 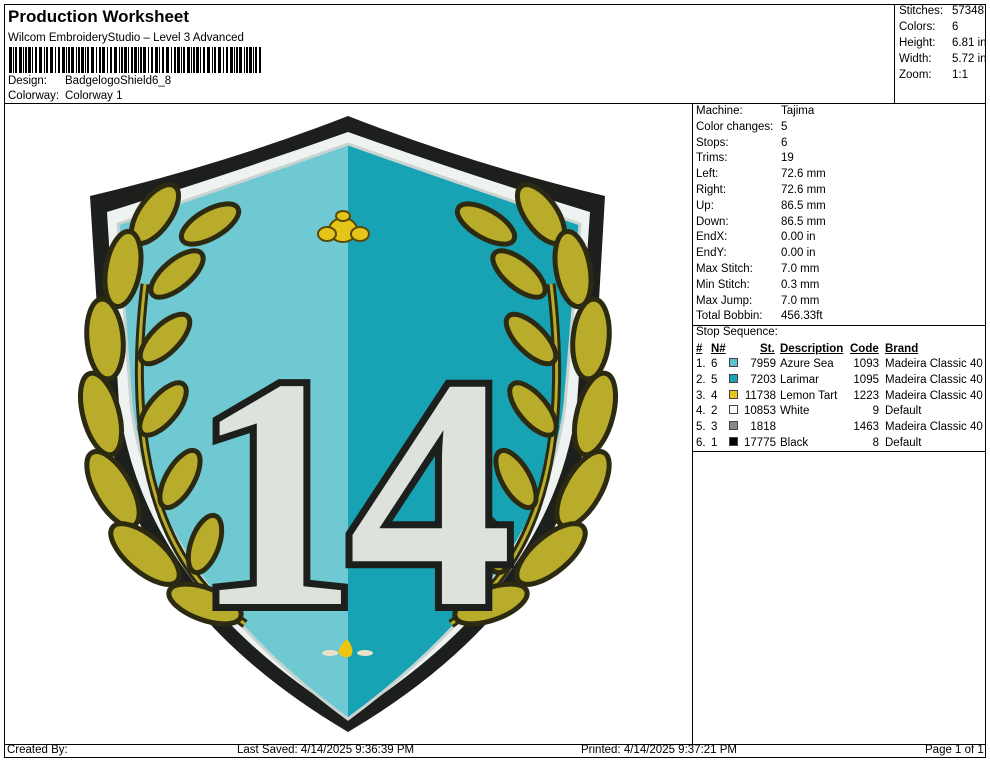 What do you see at coordinates (718, 349) in the screenshot?
I see `col-header-n: N#` at bounding box center [718, 349].